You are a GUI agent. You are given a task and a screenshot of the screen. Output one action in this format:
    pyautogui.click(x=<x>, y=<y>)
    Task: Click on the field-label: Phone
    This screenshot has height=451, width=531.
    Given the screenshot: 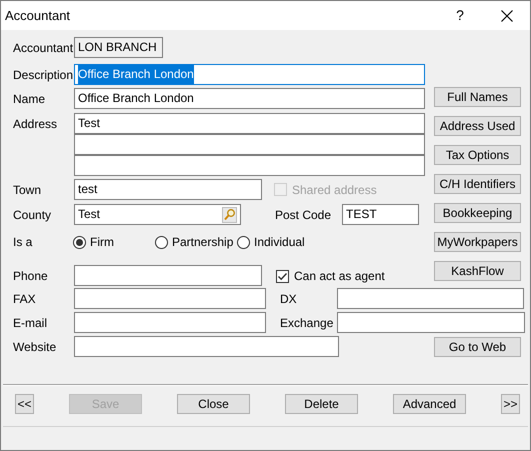 What is the action you would take?
    pyautogui.click(x=30, y=276)
    